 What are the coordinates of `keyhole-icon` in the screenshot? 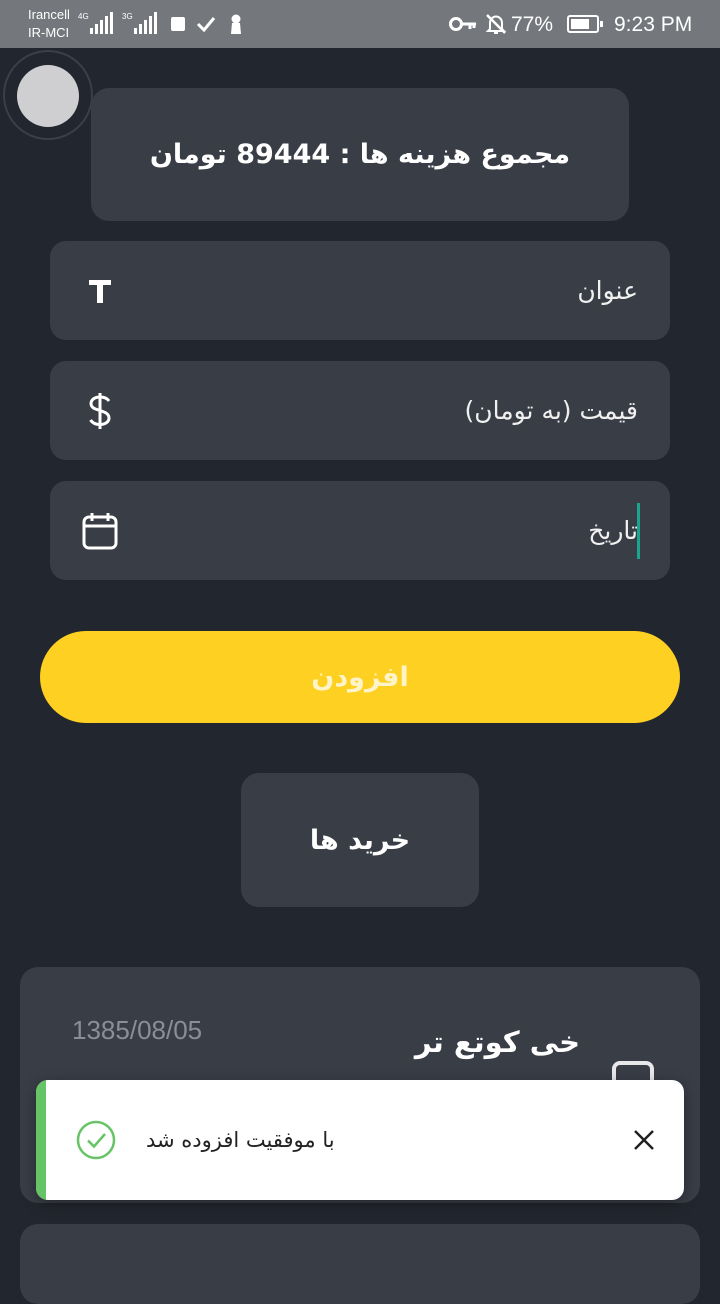 It's located at (236, 24).